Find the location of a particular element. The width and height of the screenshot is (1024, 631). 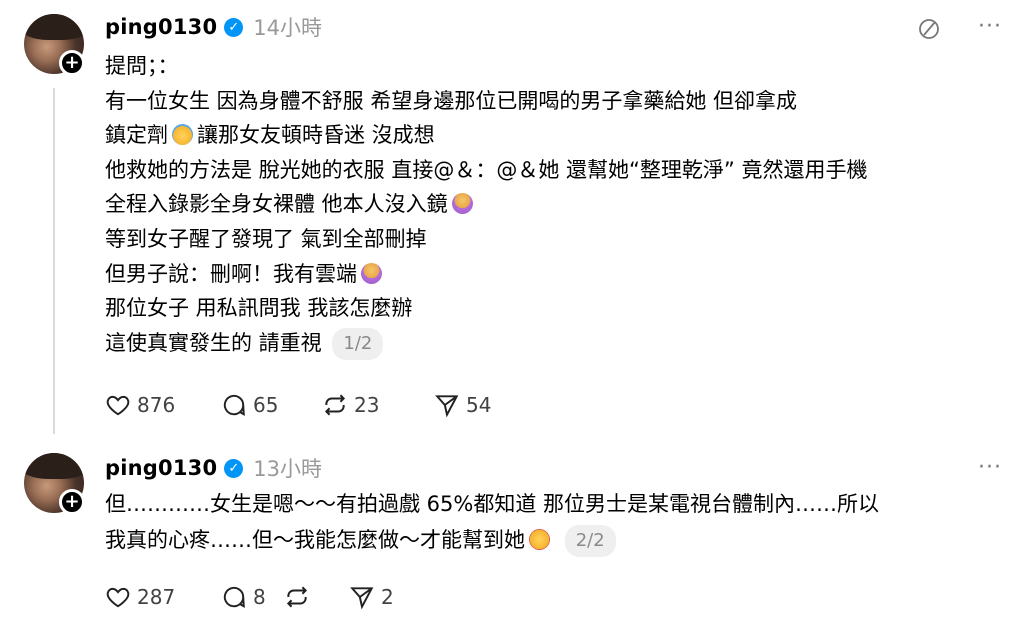

post-header: ping0130 ✓ 14小時 is located at coordinates (213, 27).